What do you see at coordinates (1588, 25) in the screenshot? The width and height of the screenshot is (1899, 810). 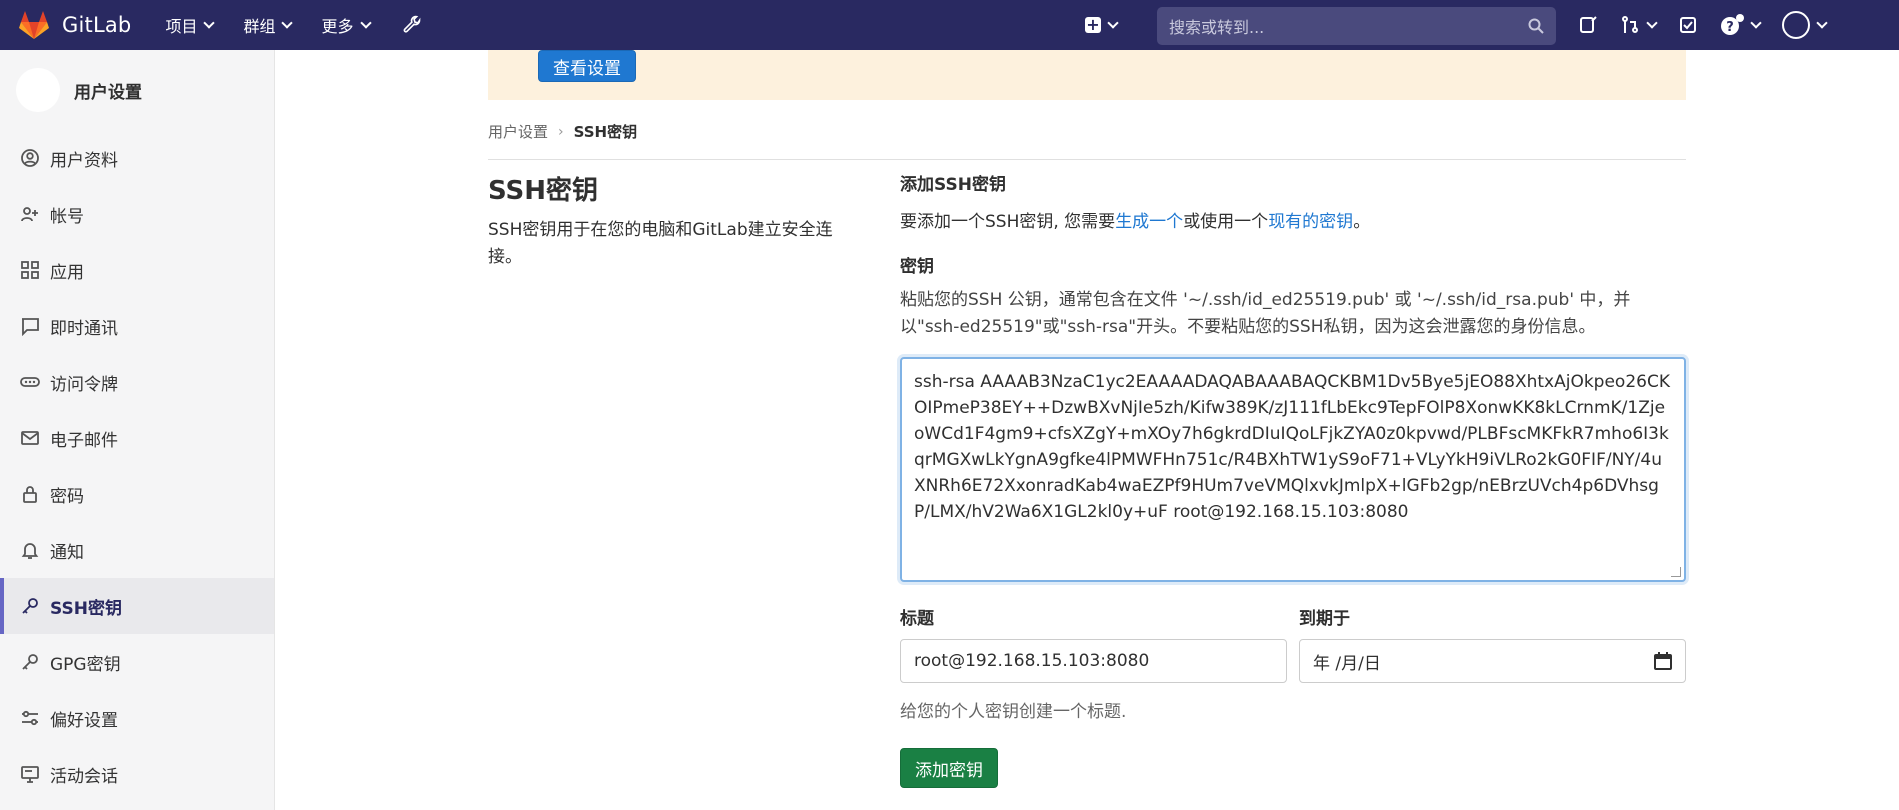 I see `issues-icon` at bounding box center [1588, 25].